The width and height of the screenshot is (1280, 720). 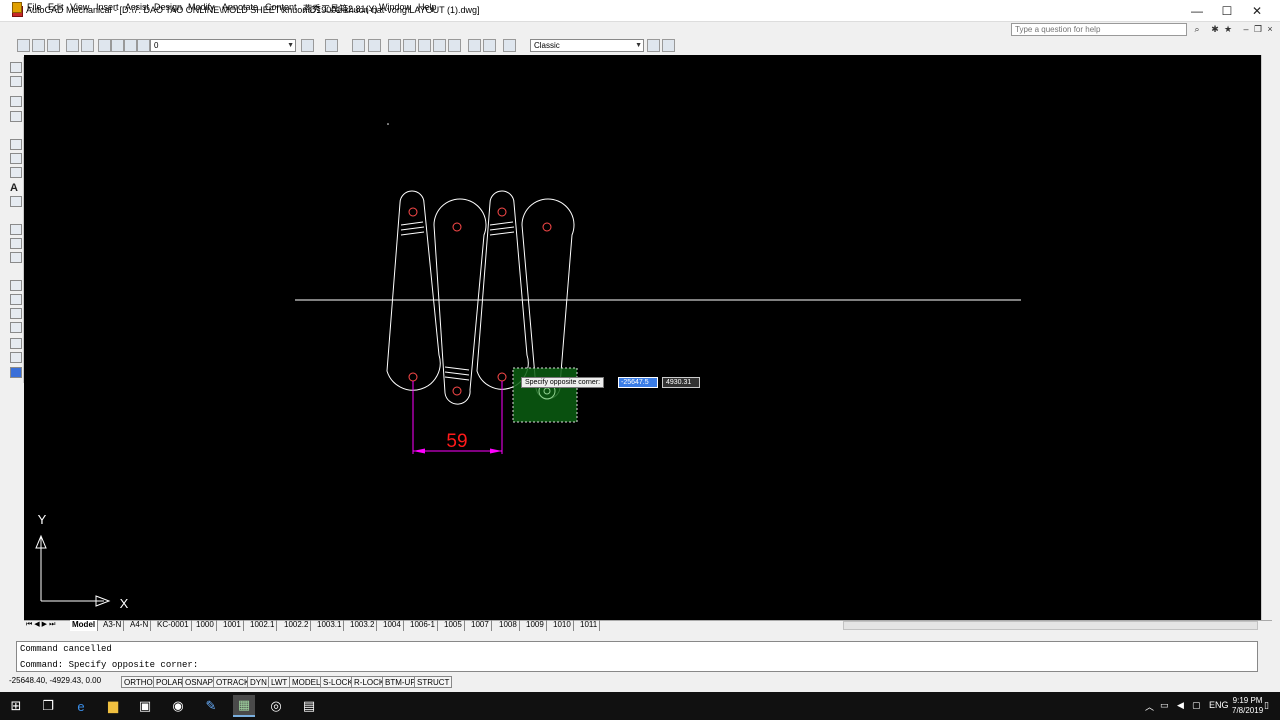 I want to click on menu-modify: Modify, so click(x=201, y=7).